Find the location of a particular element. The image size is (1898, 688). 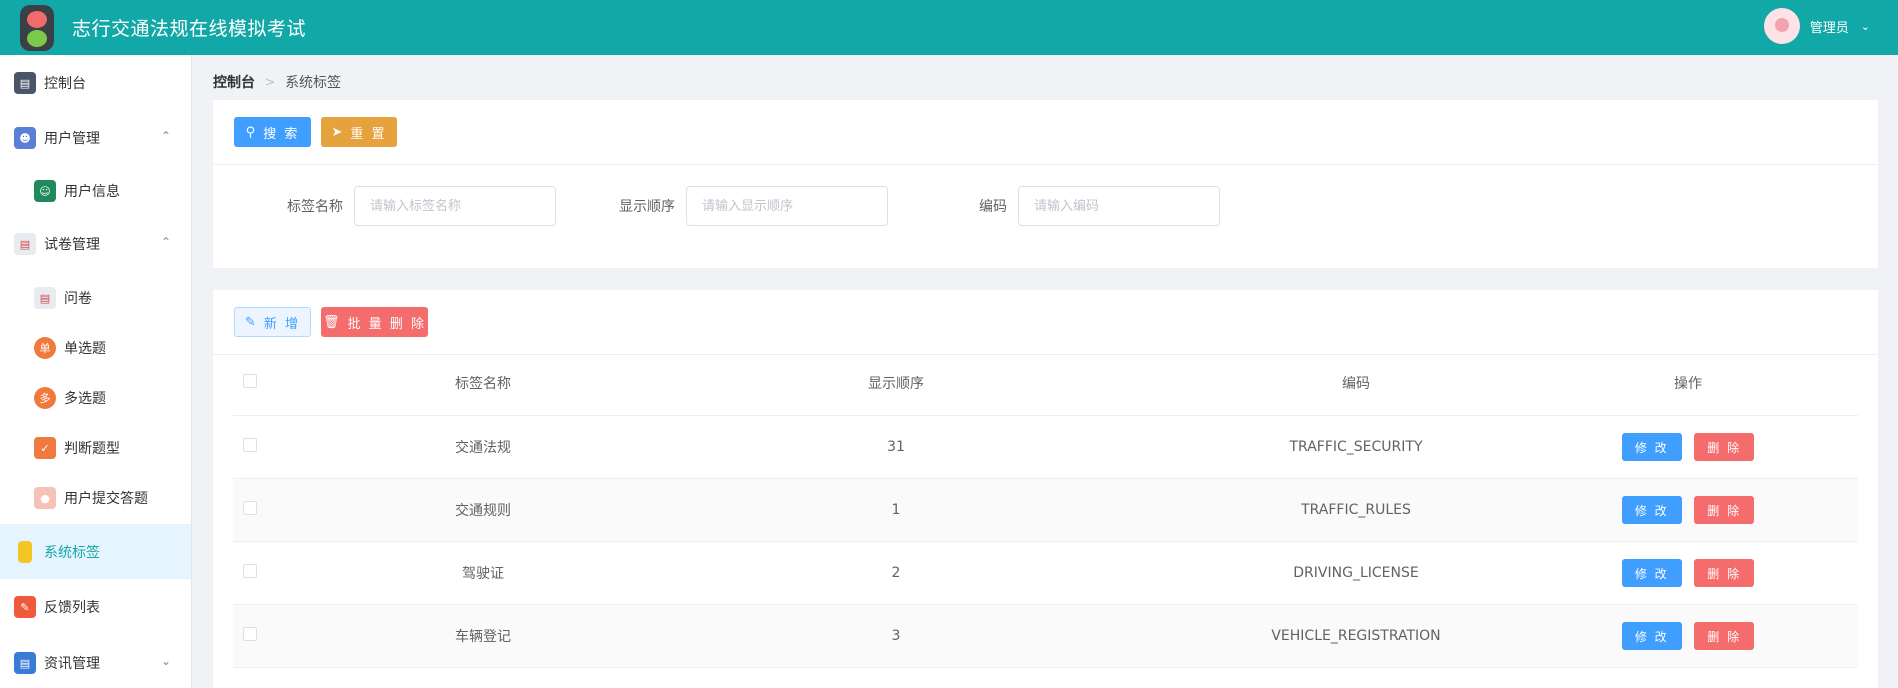

sidebar-item-label: 问卷 is located at coordinates (78, 299).